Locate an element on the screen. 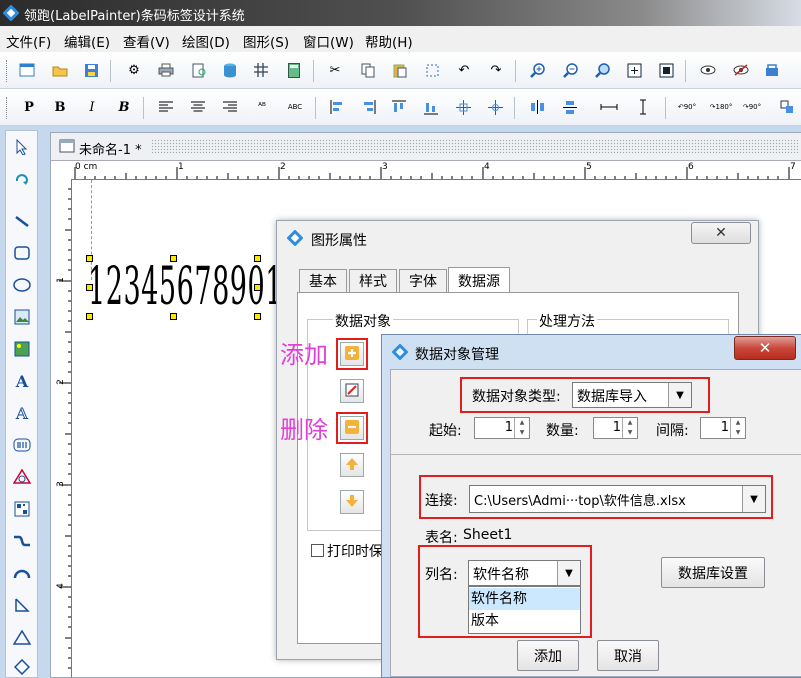 The height and width of the screenshot is (678, 801). distribute-horizontal-icon is located at coordinates (537, 107).